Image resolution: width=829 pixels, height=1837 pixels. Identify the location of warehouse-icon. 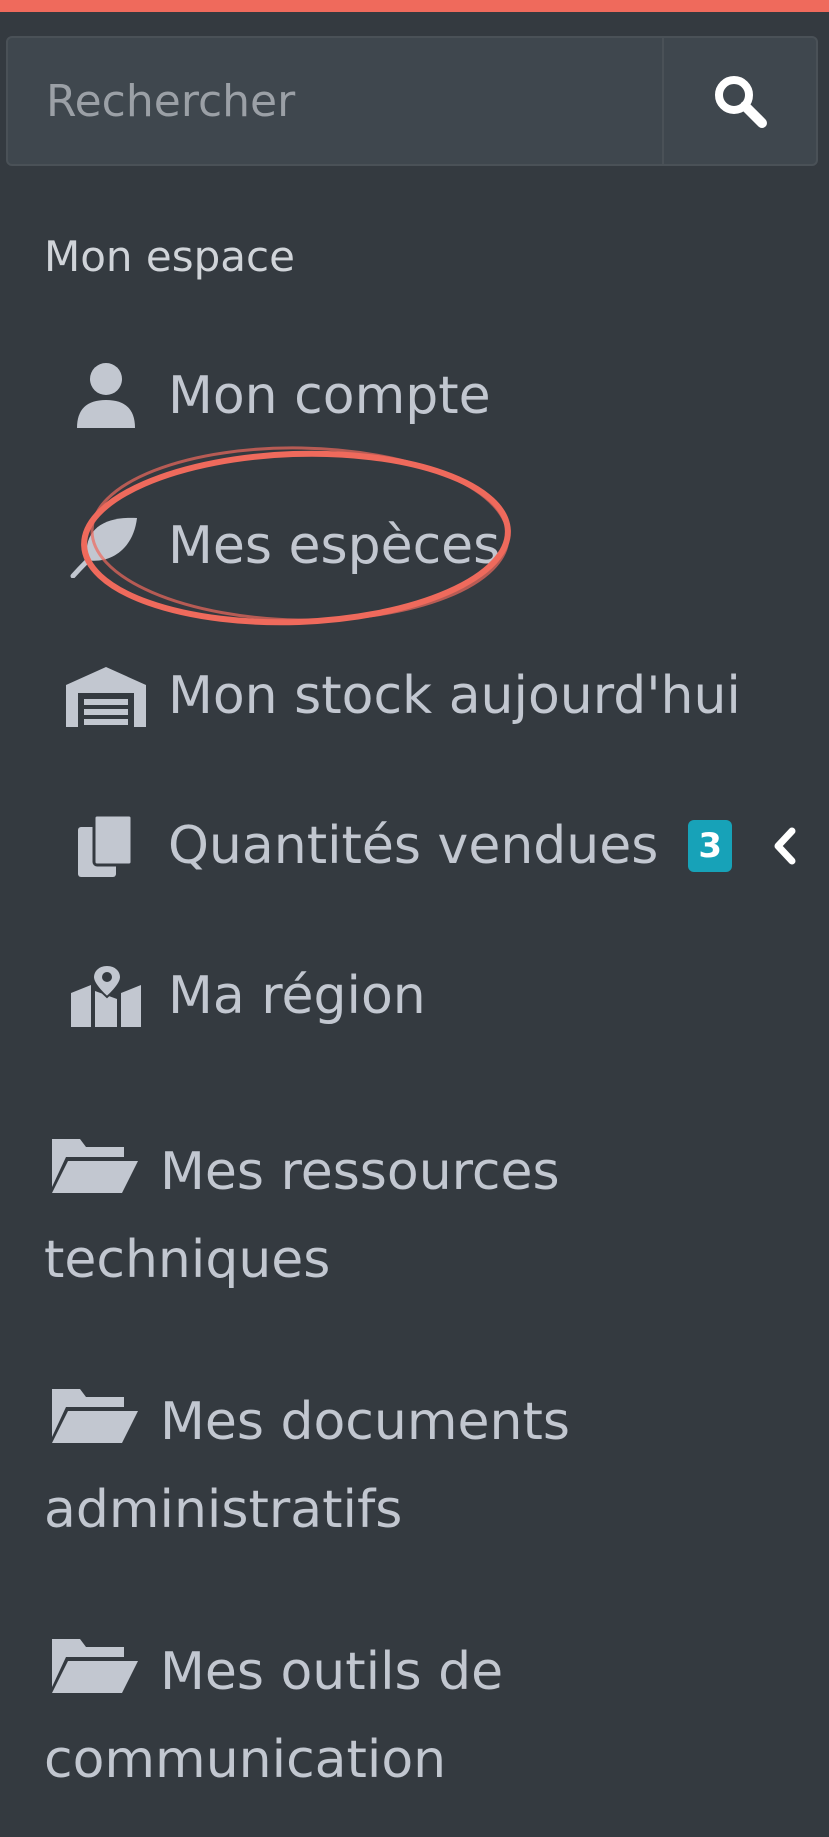
(106, 696).